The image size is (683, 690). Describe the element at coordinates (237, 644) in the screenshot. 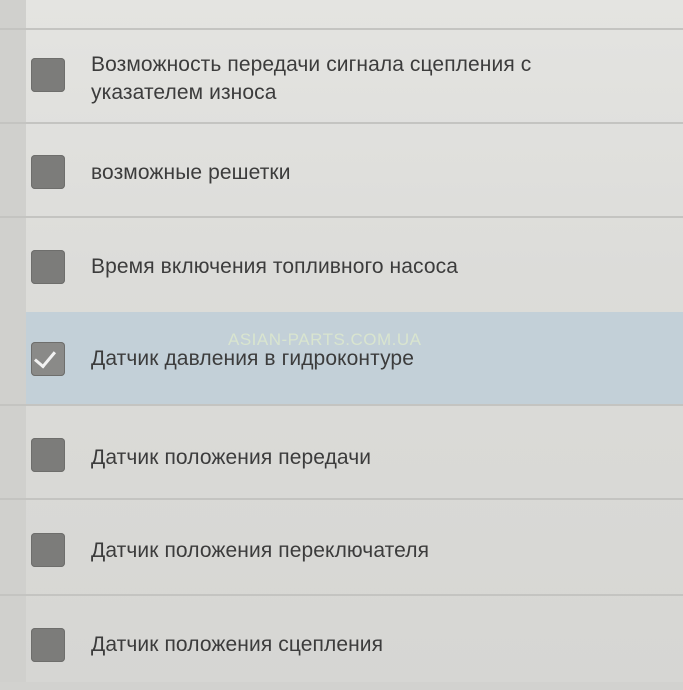

I see `item-label: Датчик положения сцепления` at that location.